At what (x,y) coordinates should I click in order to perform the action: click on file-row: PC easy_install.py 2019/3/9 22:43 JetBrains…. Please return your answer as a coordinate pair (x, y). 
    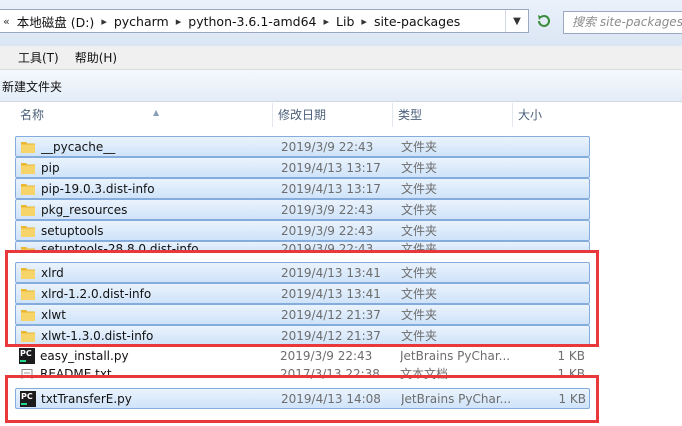
    Looking at the image, I should click on (302, 356).